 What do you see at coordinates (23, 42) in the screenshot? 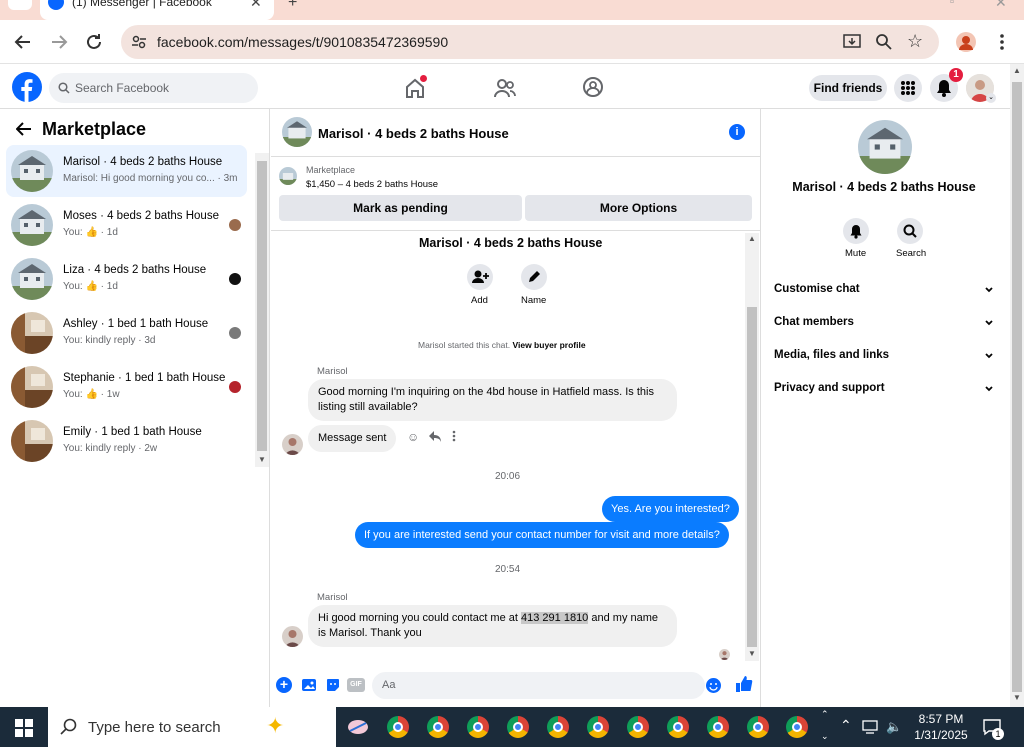
I see `back-icon` at bounding box center [23, 42].